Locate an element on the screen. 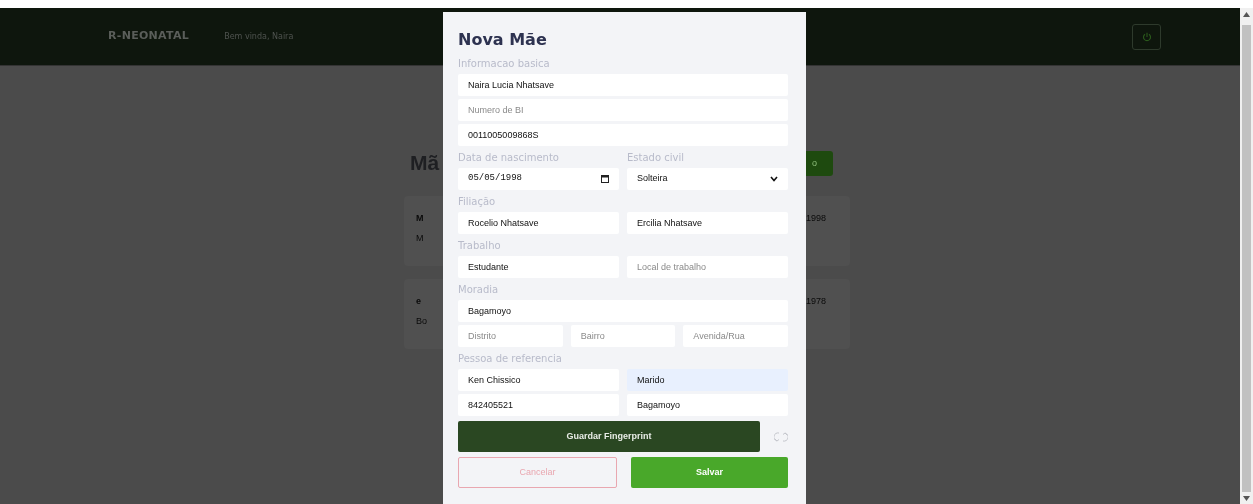 The image size is (1253, 504). input-field: Estudante is located at coordinates (538, 267).